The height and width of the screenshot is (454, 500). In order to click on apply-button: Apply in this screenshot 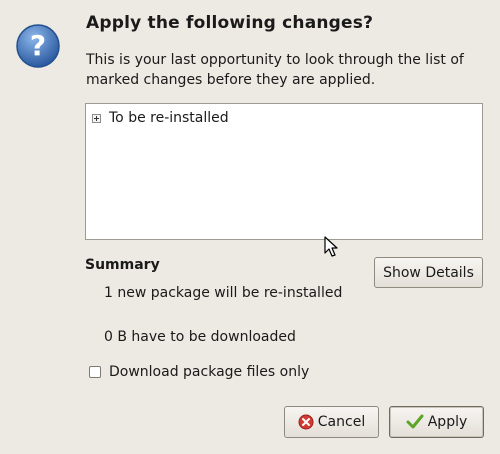, I will do `click(436, 422)`.